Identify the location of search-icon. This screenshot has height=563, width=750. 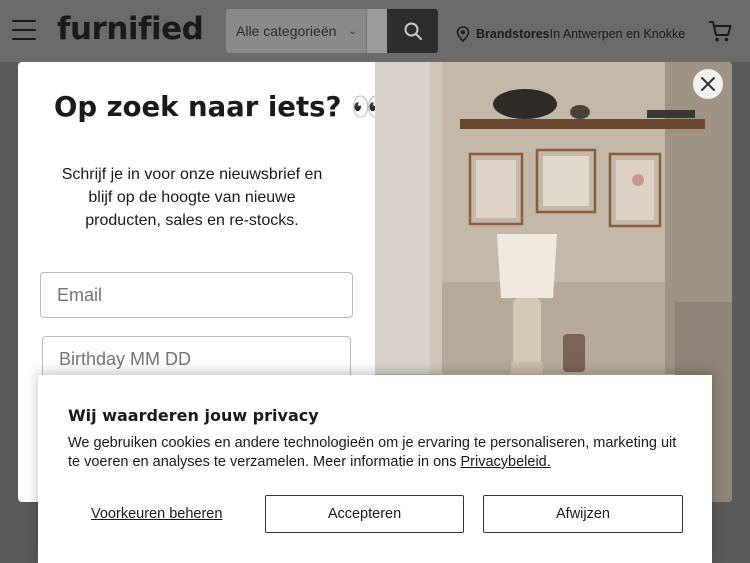
(413, 31).